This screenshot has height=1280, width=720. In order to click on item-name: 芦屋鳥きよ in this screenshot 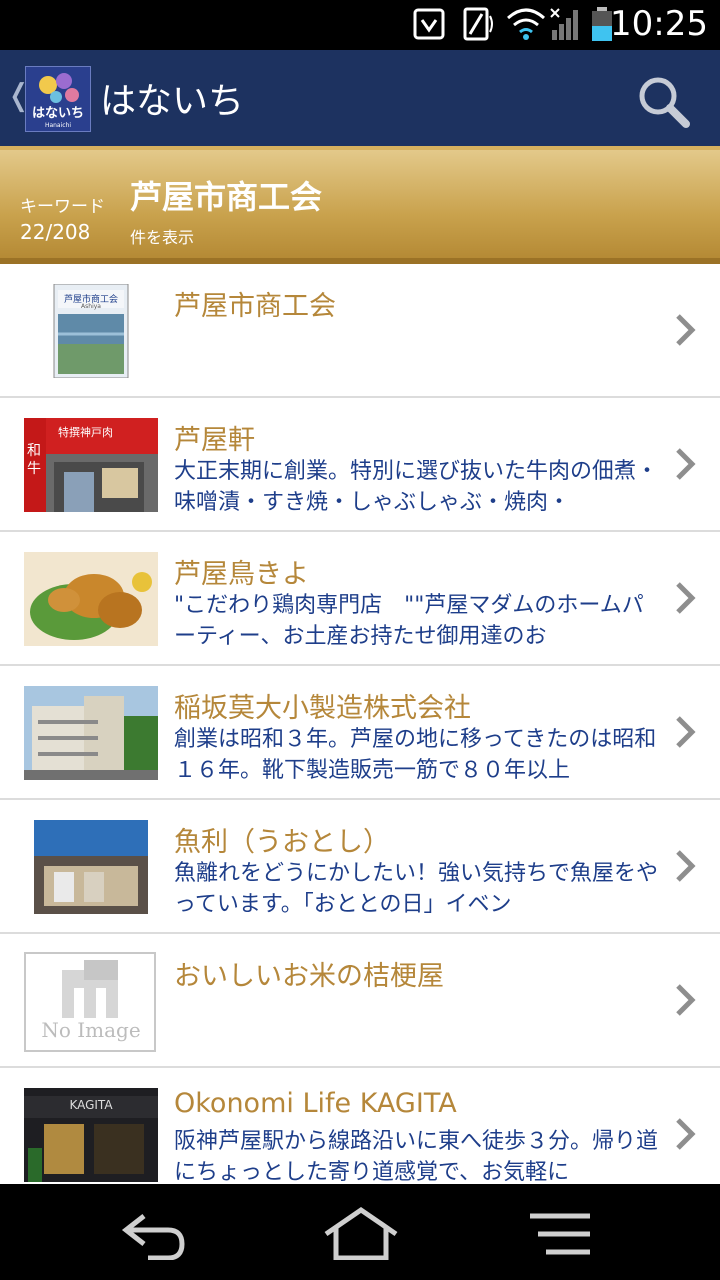, I will do `click(241, 574)`.